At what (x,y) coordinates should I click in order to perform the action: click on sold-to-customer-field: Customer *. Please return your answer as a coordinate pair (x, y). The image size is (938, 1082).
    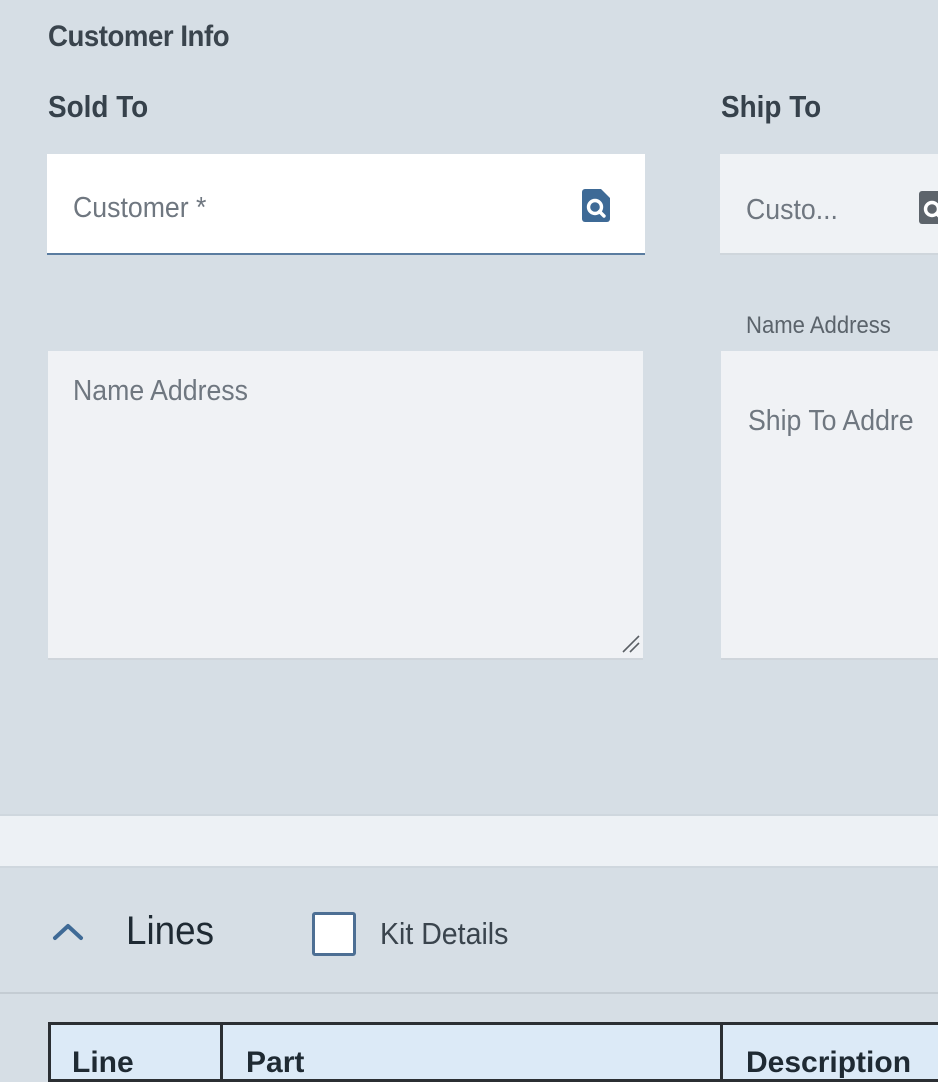
    Looking at the image, I should click on (346, 204).